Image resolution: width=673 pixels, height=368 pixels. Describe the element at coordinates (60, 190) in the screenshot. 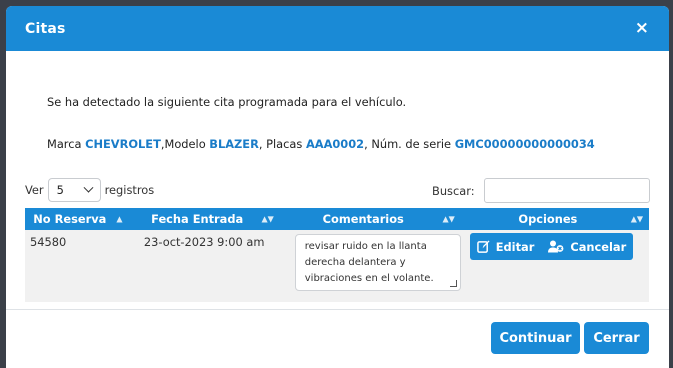

I see `page-size-value: 5` at that location.